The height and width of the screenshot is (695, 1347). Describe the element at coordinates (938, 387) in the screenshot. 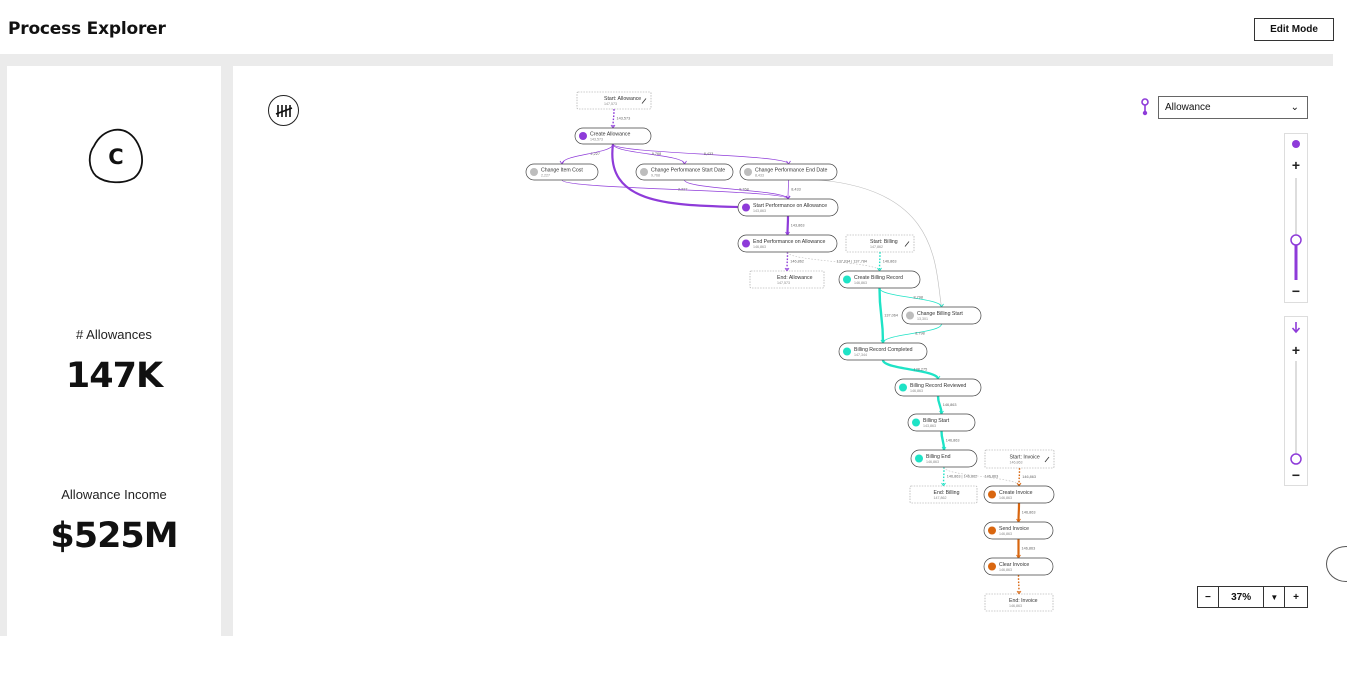

I see `process-node-billing-reviewed: Billing Record Reviewed146,863` at that location.